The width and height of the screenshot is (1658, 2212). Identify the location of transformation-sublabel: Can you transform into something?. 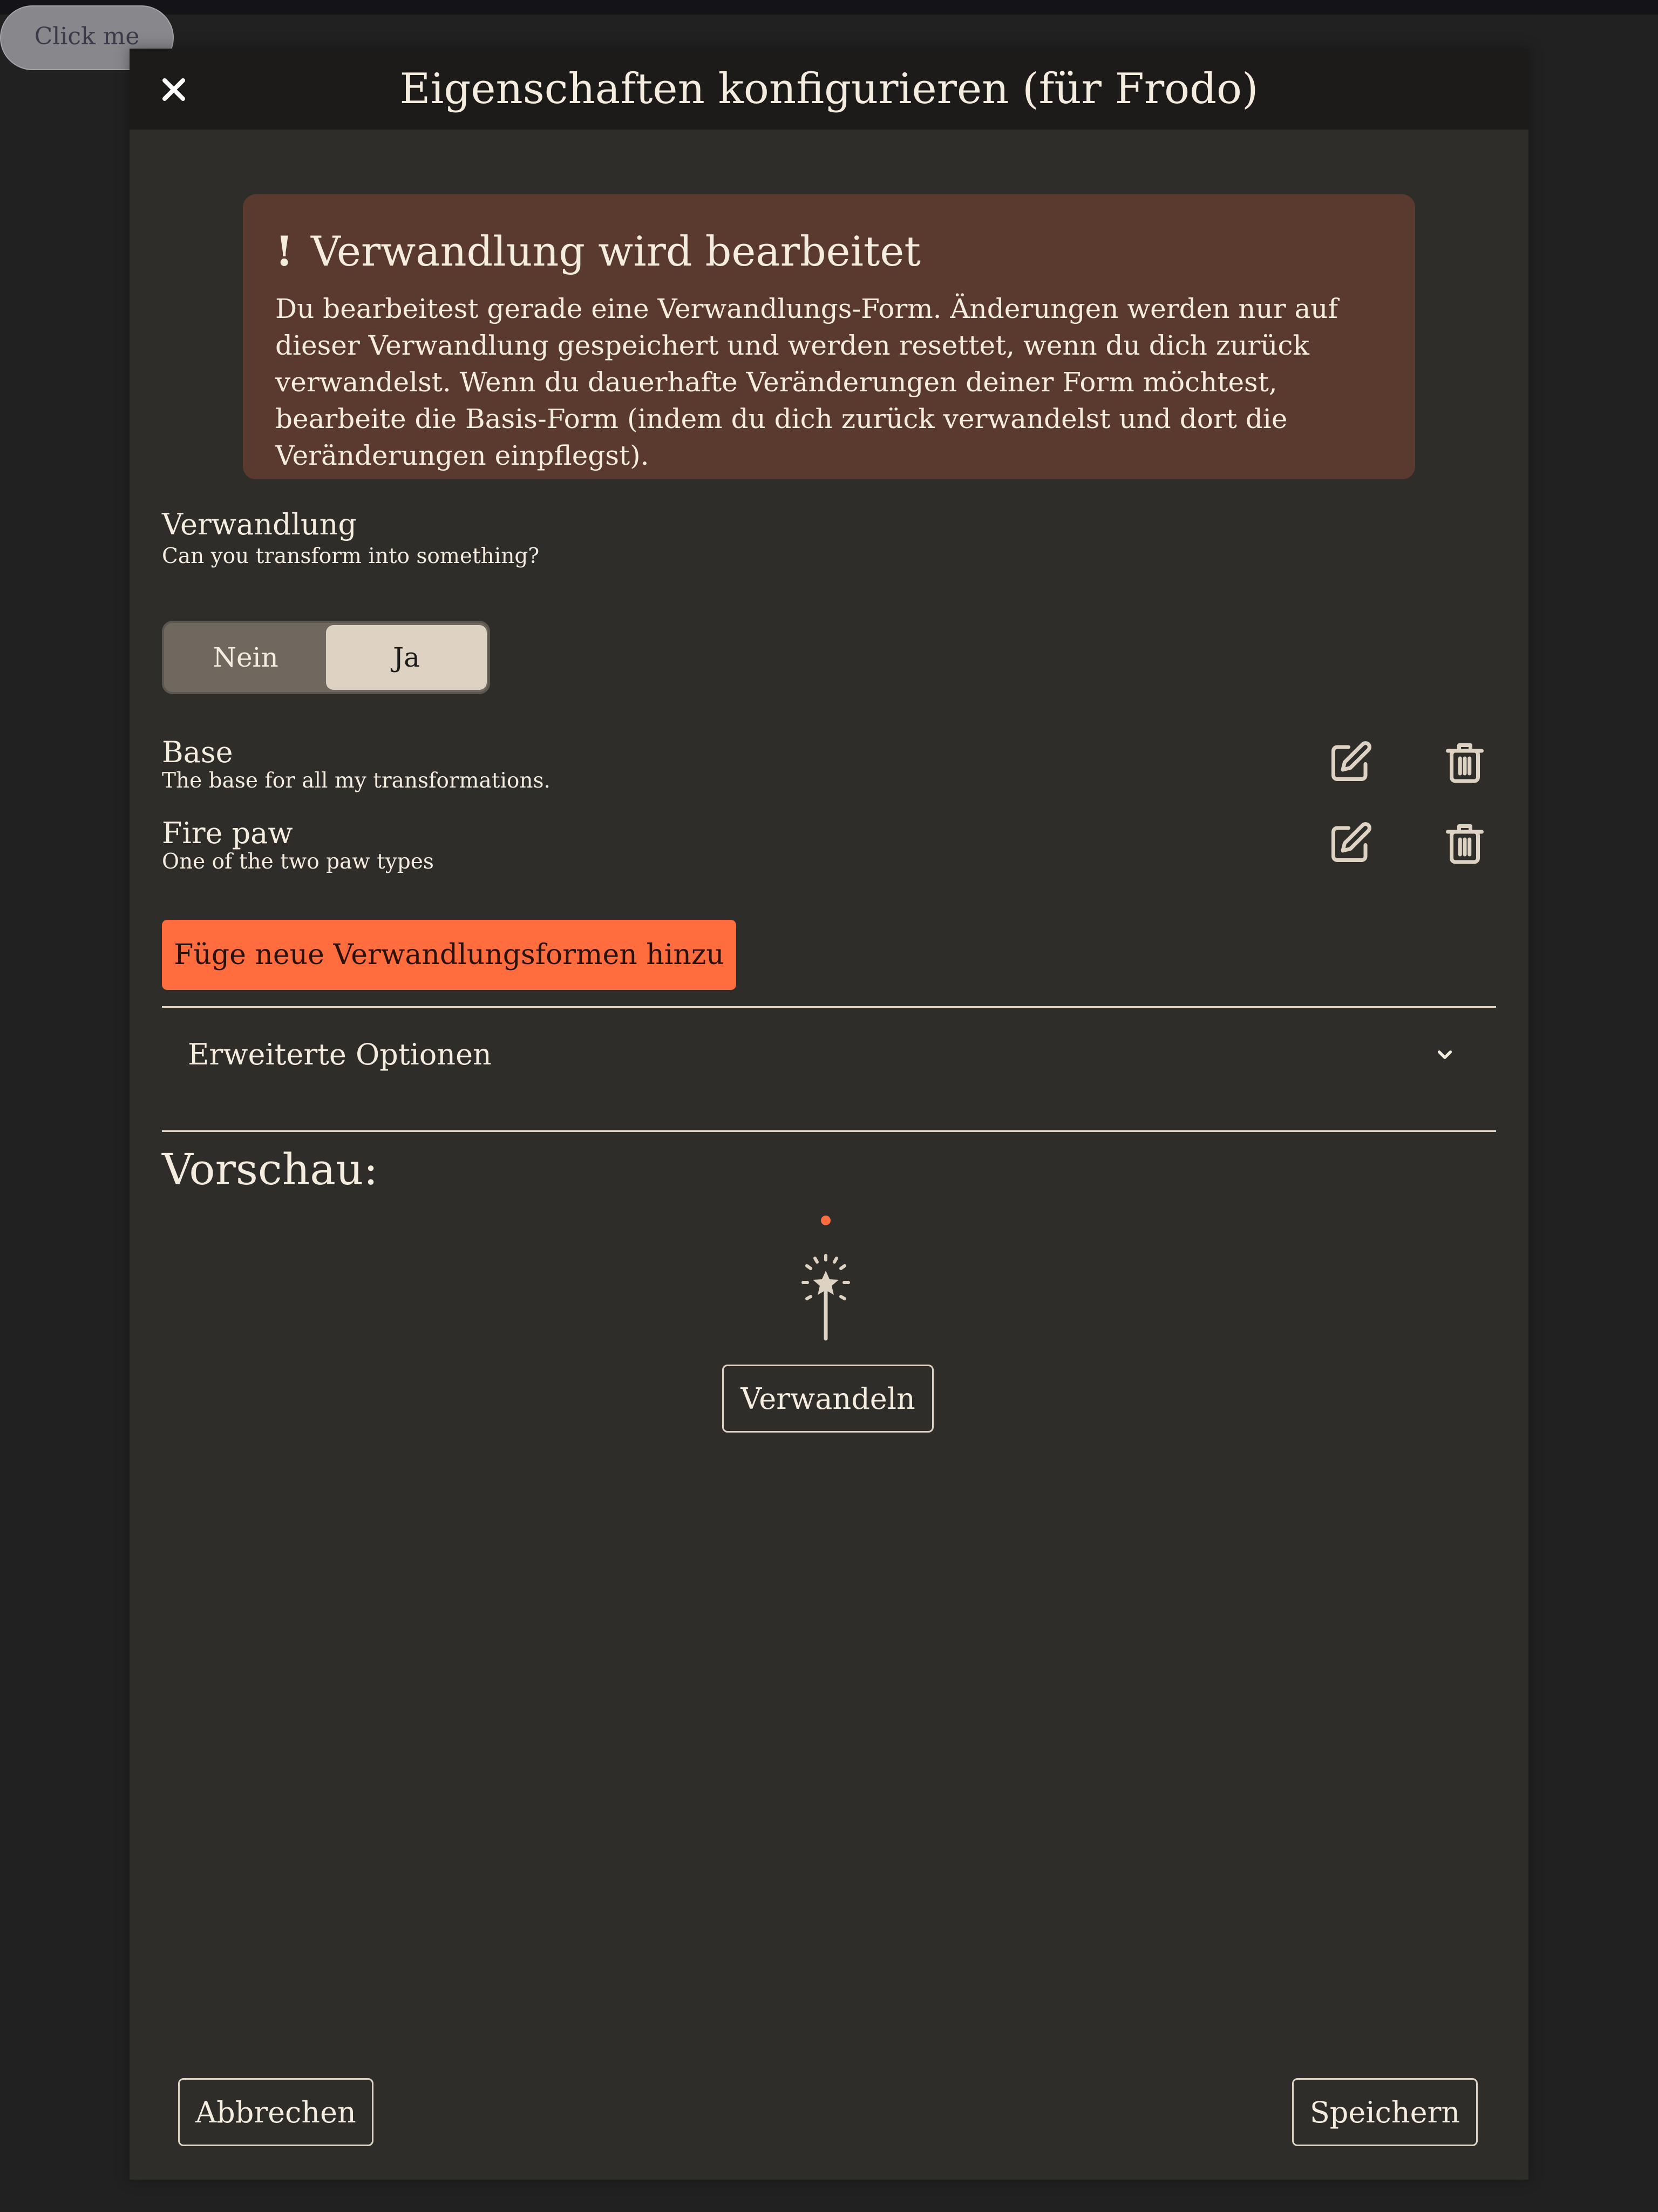
(351, 556).